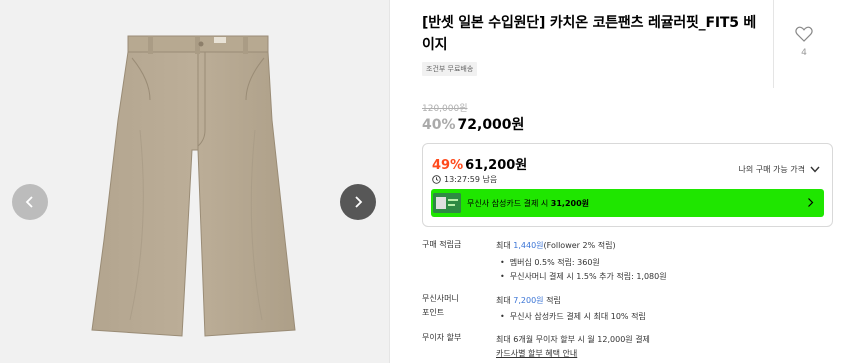 The height and width of the screenshot is (363, 850). I want to click on benefit-price: 49% 61,200원, so click(479, 163).